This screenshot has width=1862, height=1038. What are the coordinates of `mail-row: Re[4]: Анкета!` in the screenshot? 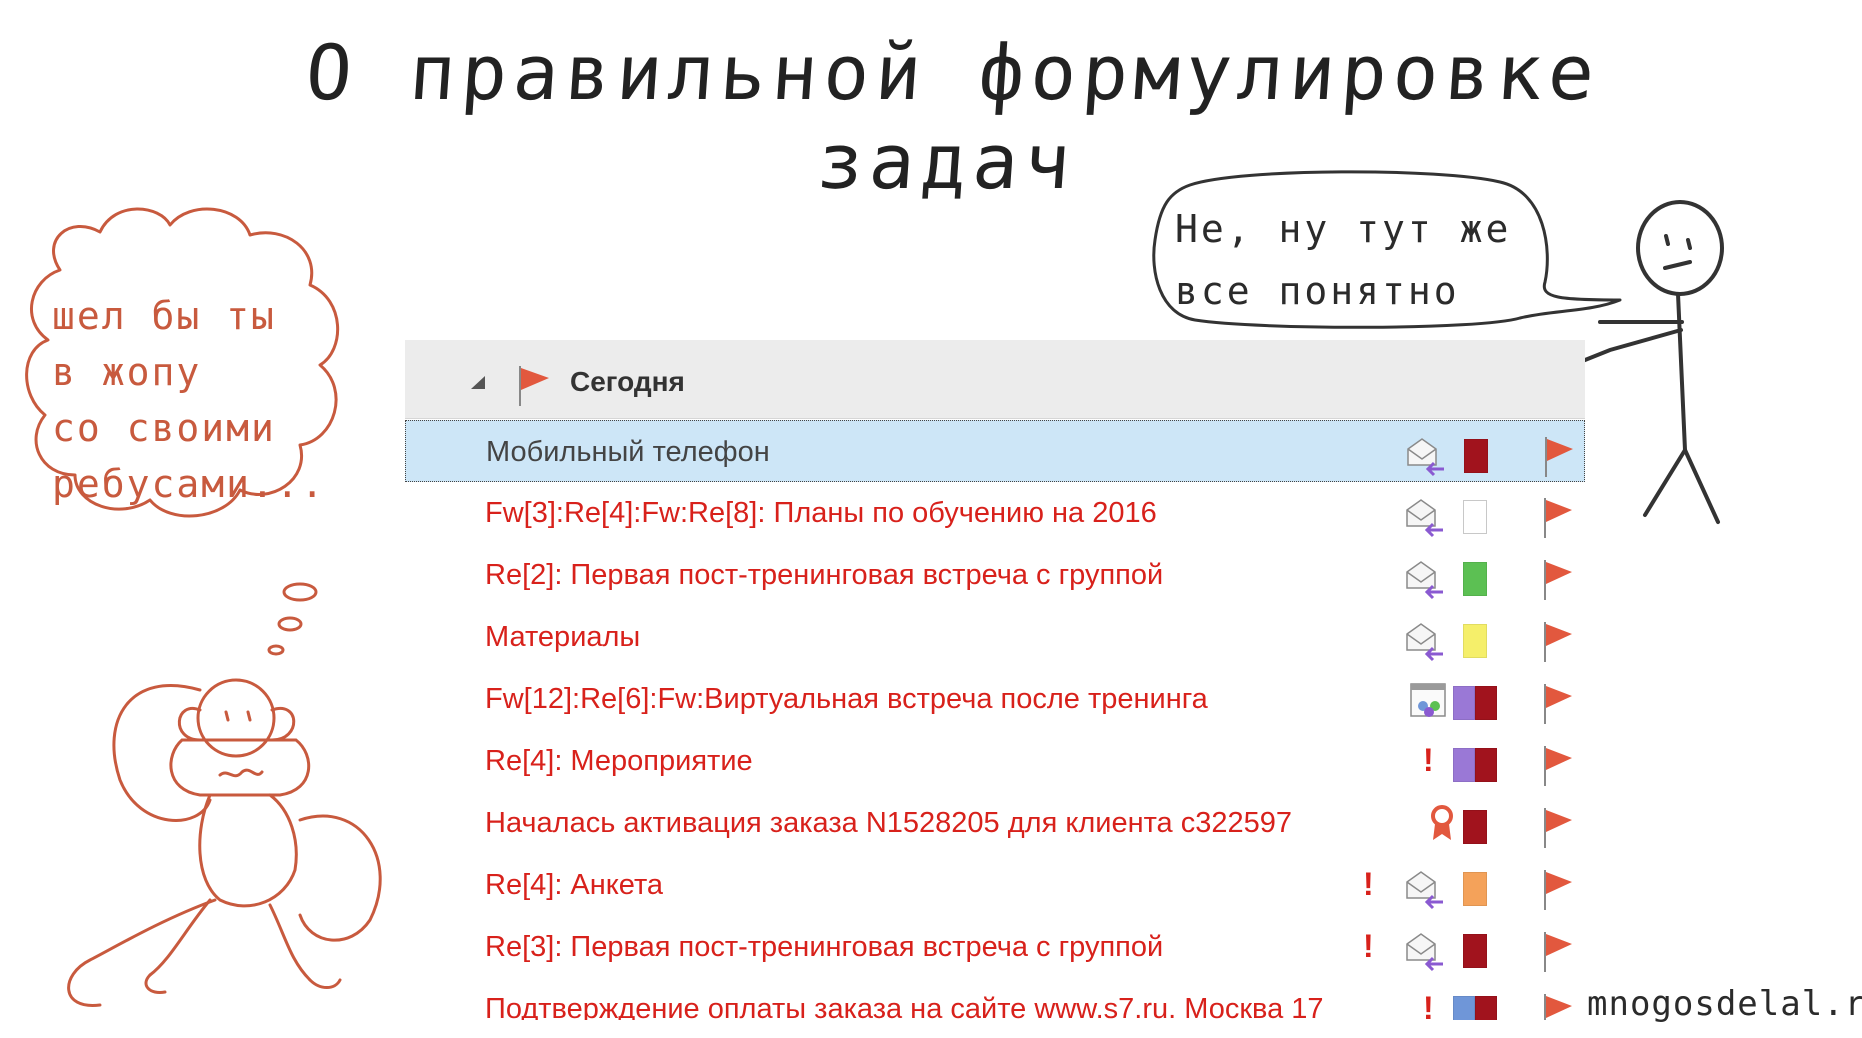 It's located at (995, 885).